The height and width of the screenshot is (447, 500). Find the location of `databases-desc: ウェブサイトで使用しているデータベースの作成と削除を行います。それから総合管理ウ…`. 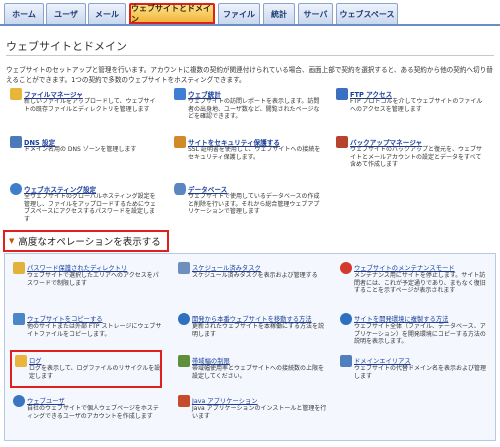

databases-desc: ウェブサイトで使用しているデータベースの作成と削除を行います。それから総合管理ウ… is located at coordinates (254, 204).